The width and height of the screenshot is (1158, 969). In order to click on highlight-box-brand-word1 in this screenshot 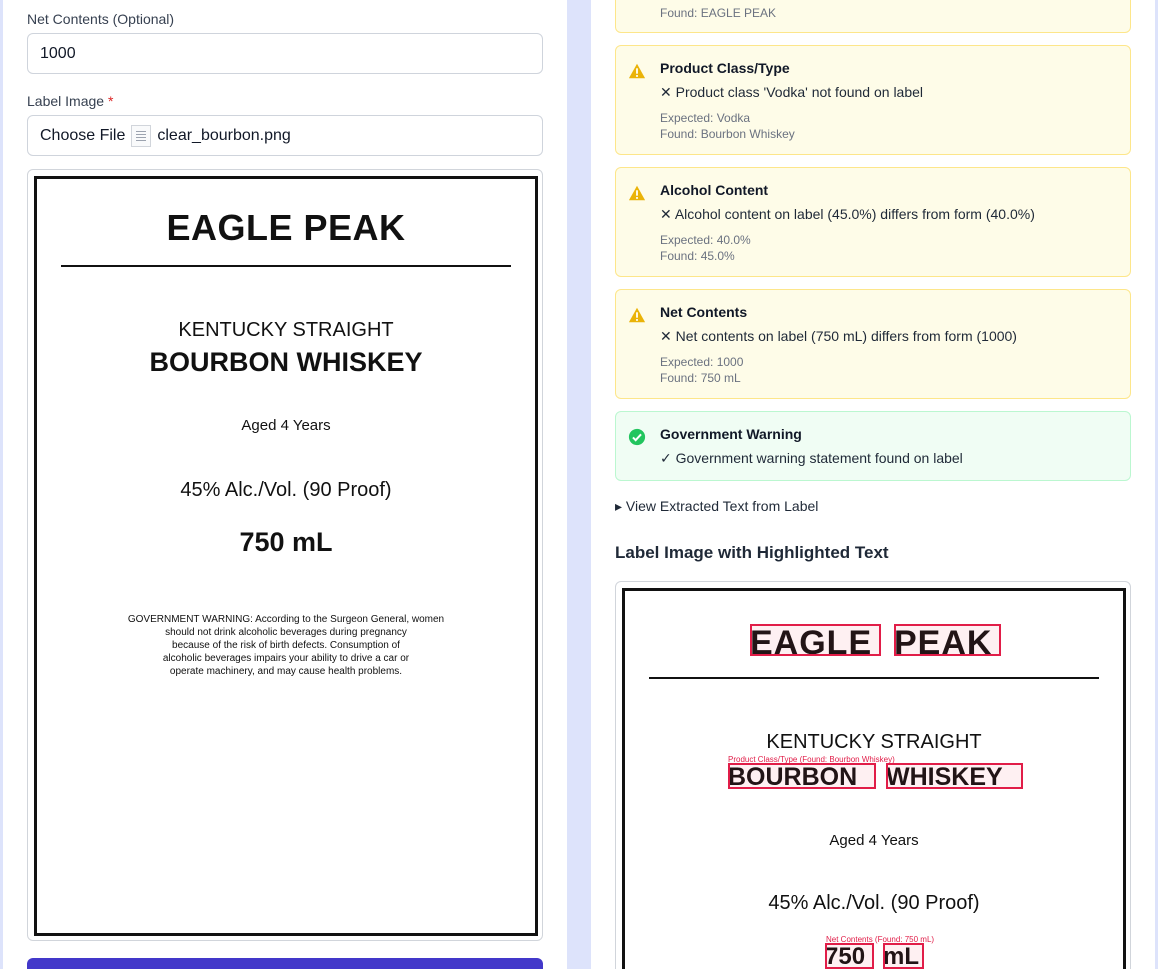, I will do `click(815, 640)`.